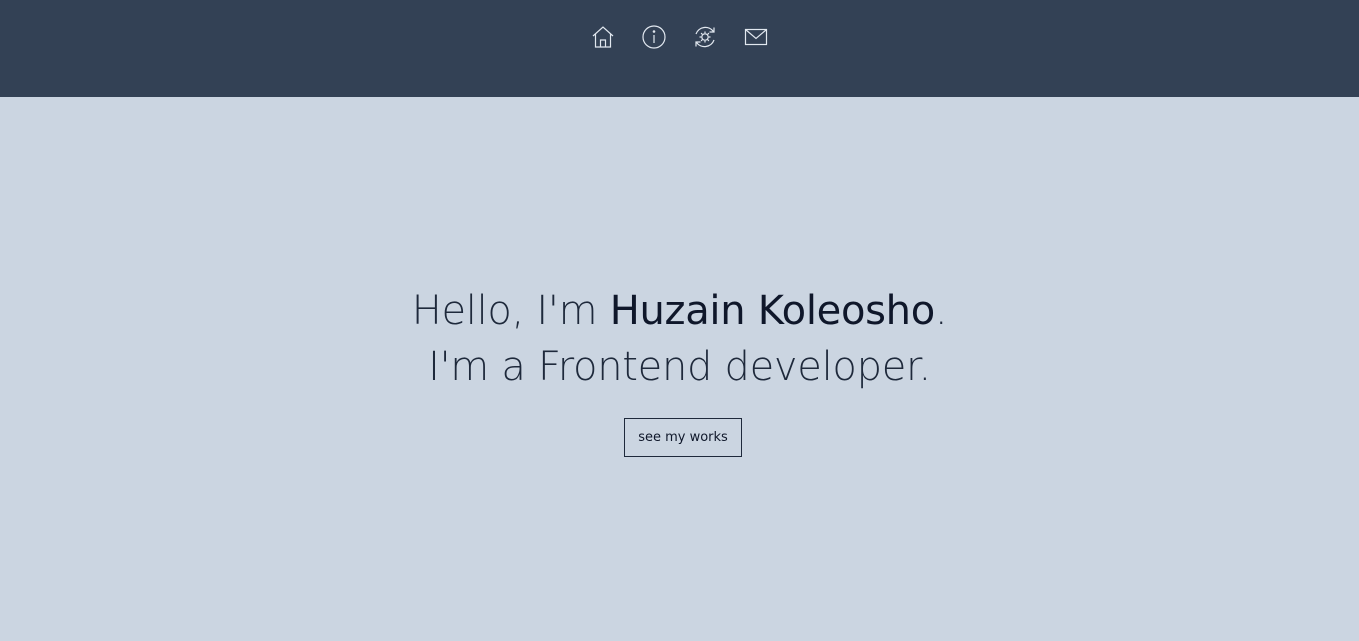 The width and height of the screenshot is (1359, 641). I want to click on hero-role: I'm a Frontend developer., so click(679, 367).